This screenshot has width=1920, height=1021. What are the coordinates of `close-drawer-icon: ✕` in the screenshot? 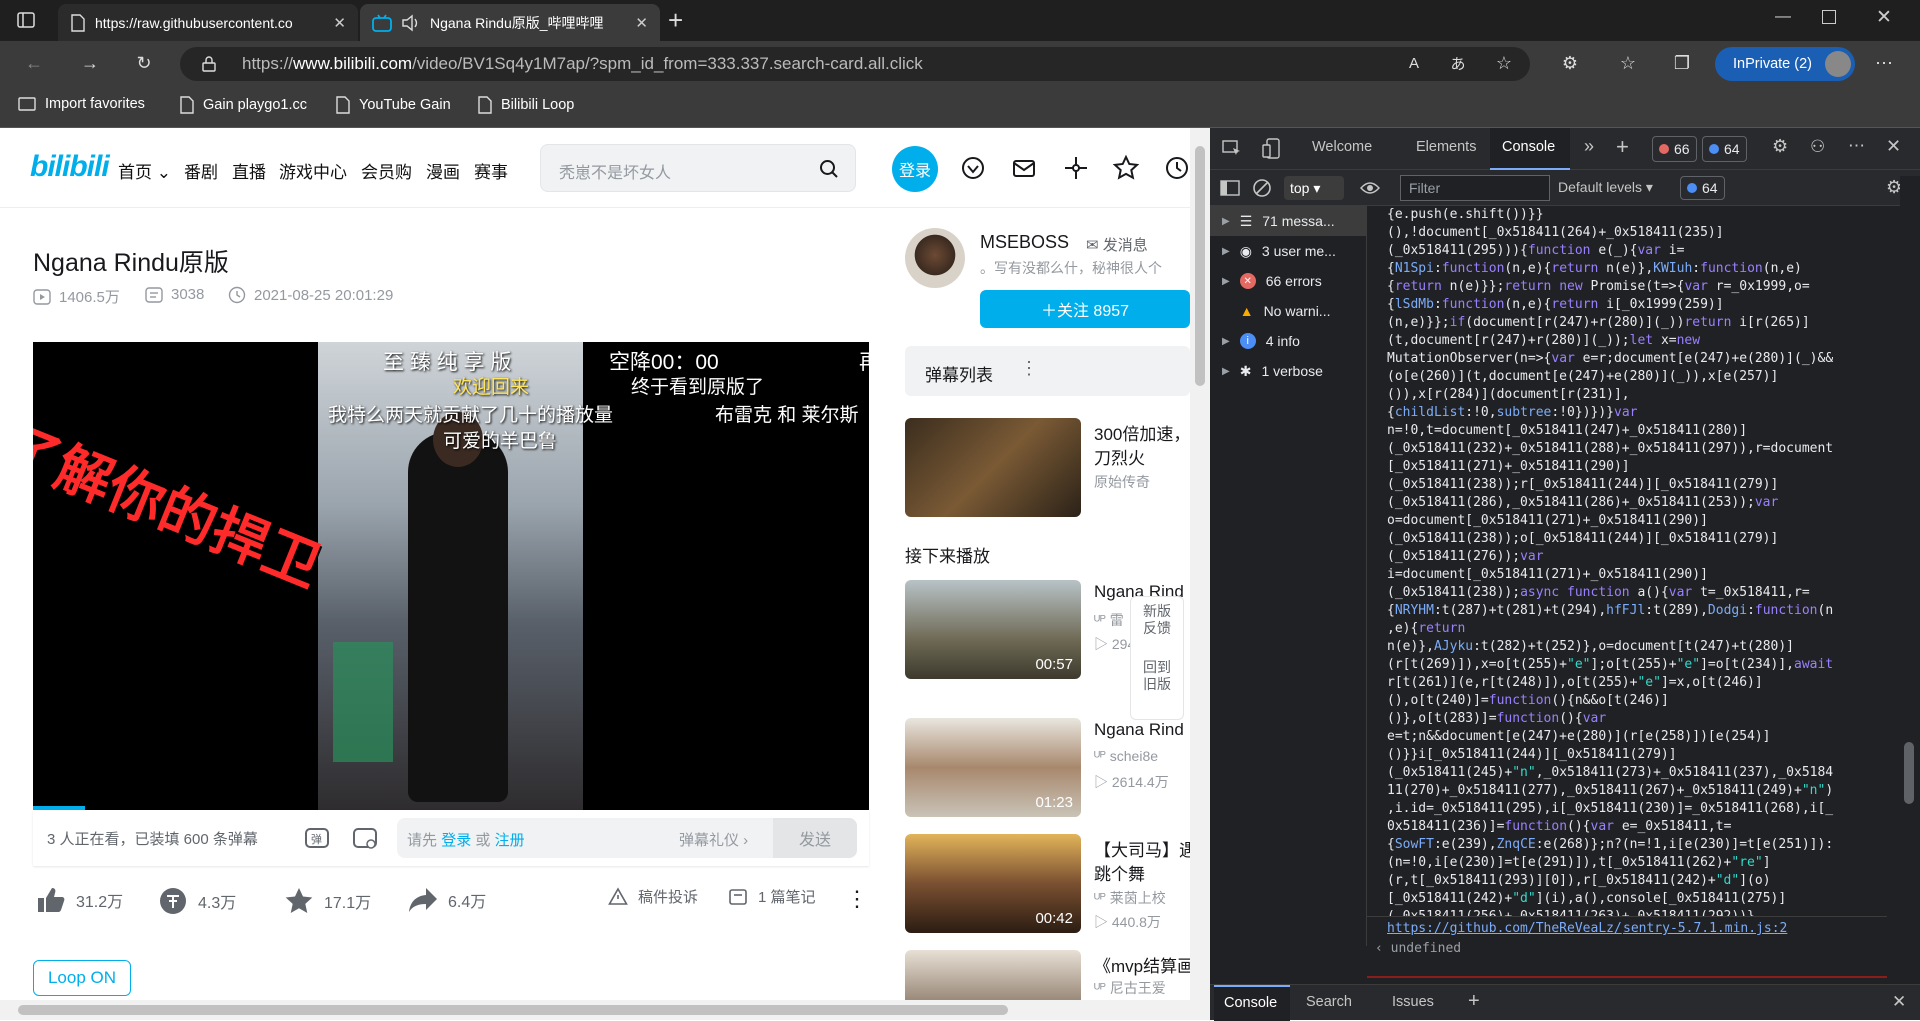 It's located at (1899, 1002).